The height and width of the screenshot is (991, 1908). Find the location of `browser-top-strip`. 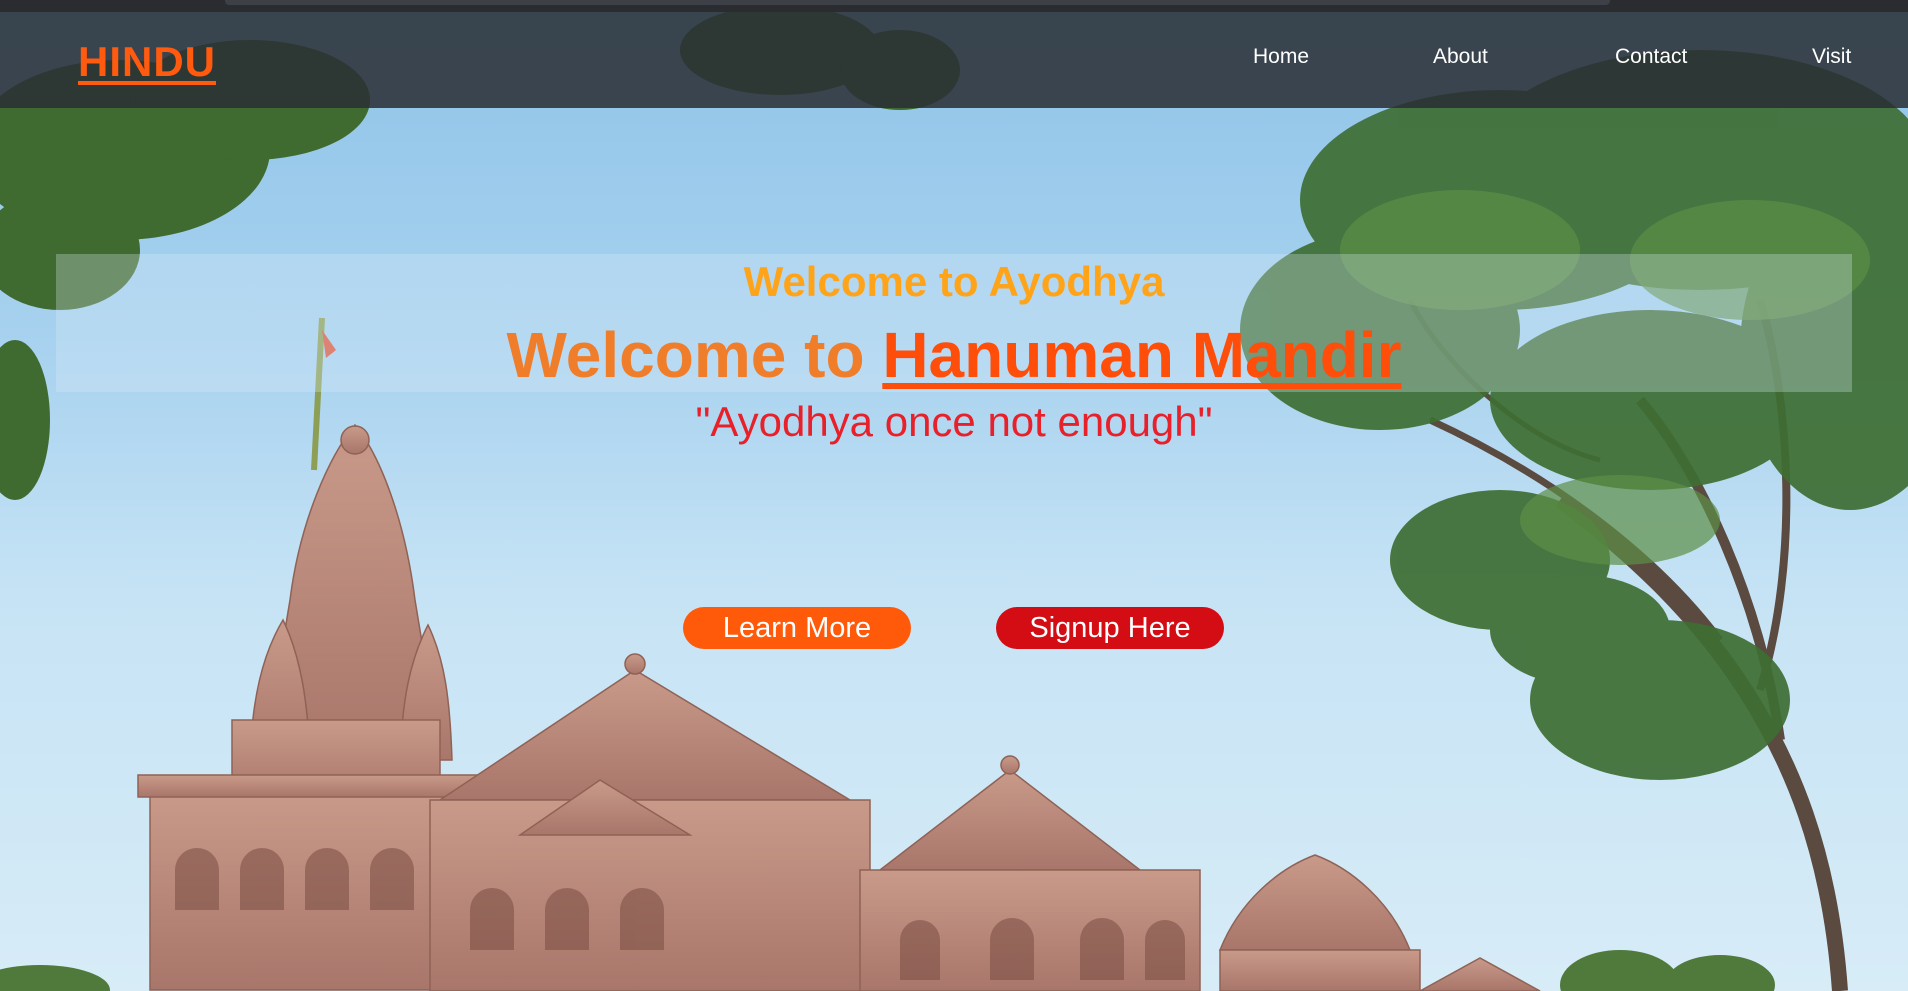

browser-top-strip is located at coordinates (954, 6).